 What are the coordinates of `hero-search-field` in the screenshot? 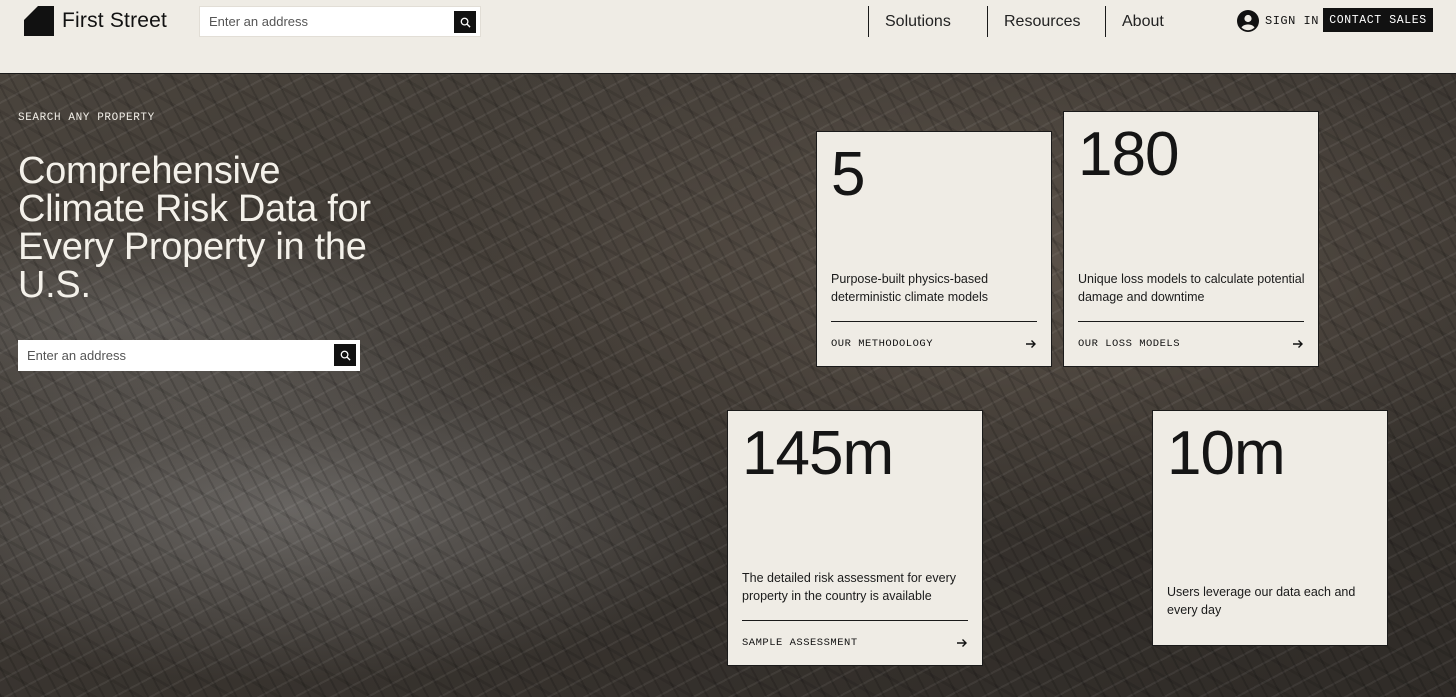 It's located at (189, 355).